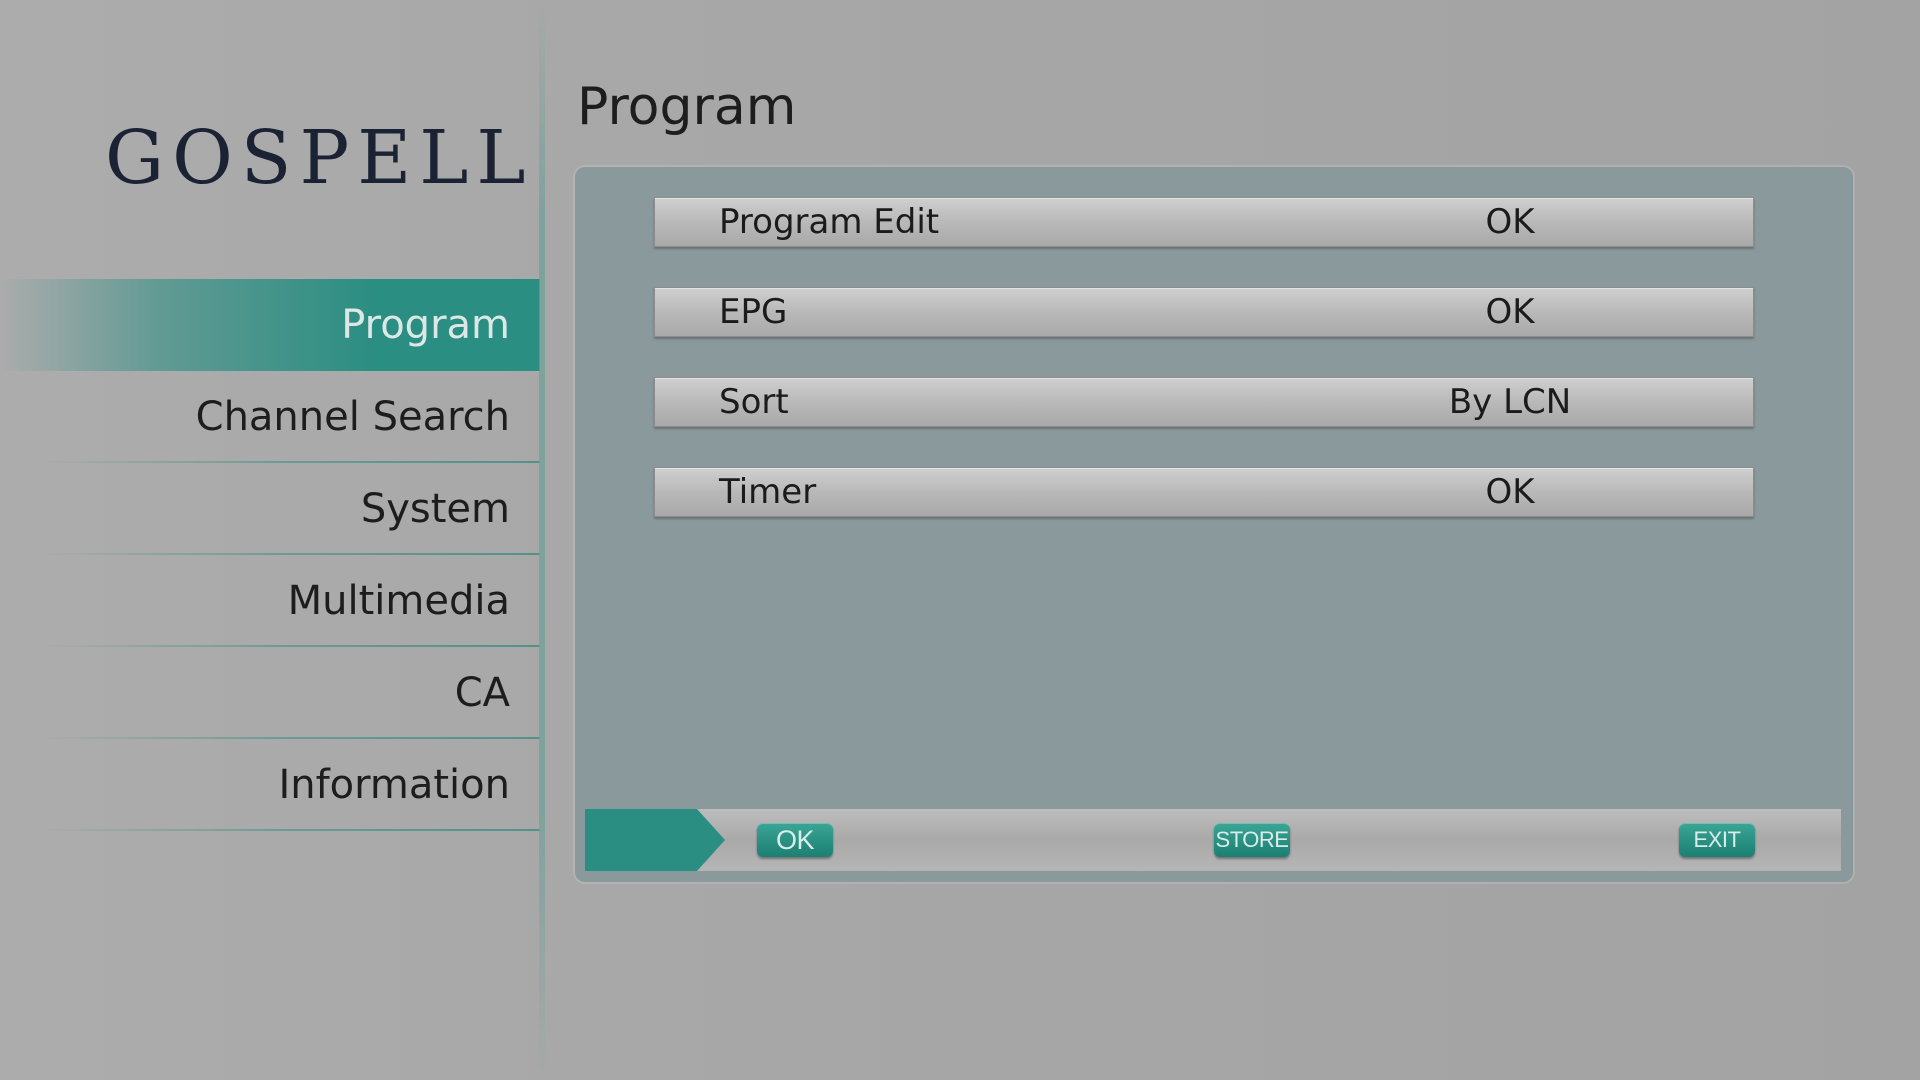 This screenshot has height=1080, width=1920. Describe the element at coordinates (542, 540) in the screenshot. I see `sidebar-divider` at that location.